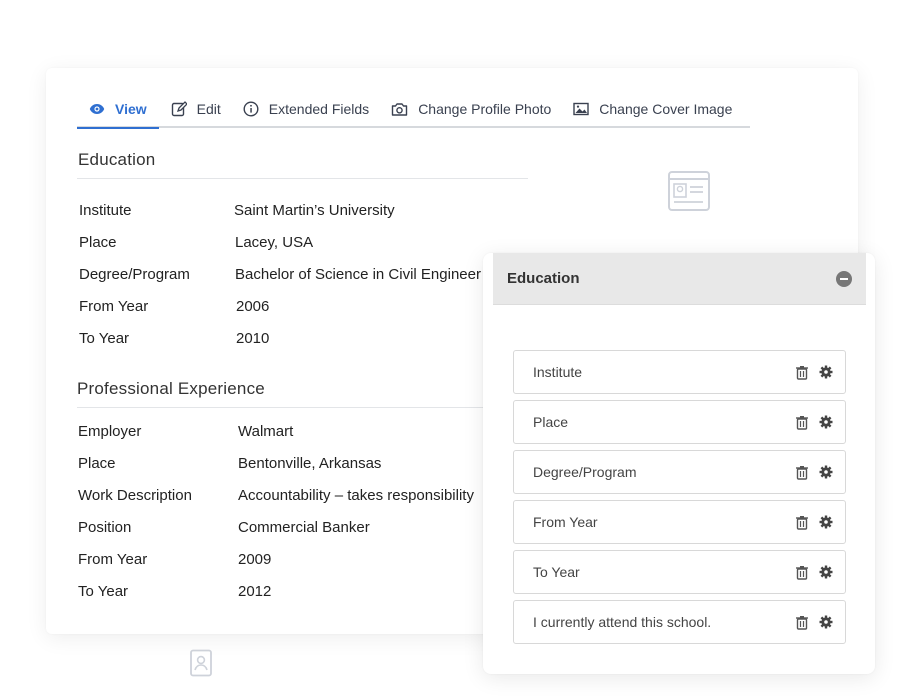  Describe the element at coordinates (274, 242) in the screenshot. I see `row-value: Lacey, USA` at that location.